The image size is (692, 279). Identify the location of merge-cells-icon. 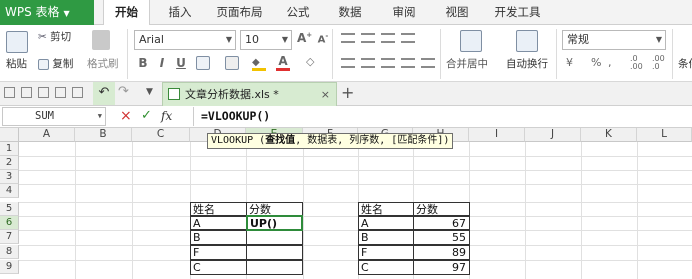
(232, 63).